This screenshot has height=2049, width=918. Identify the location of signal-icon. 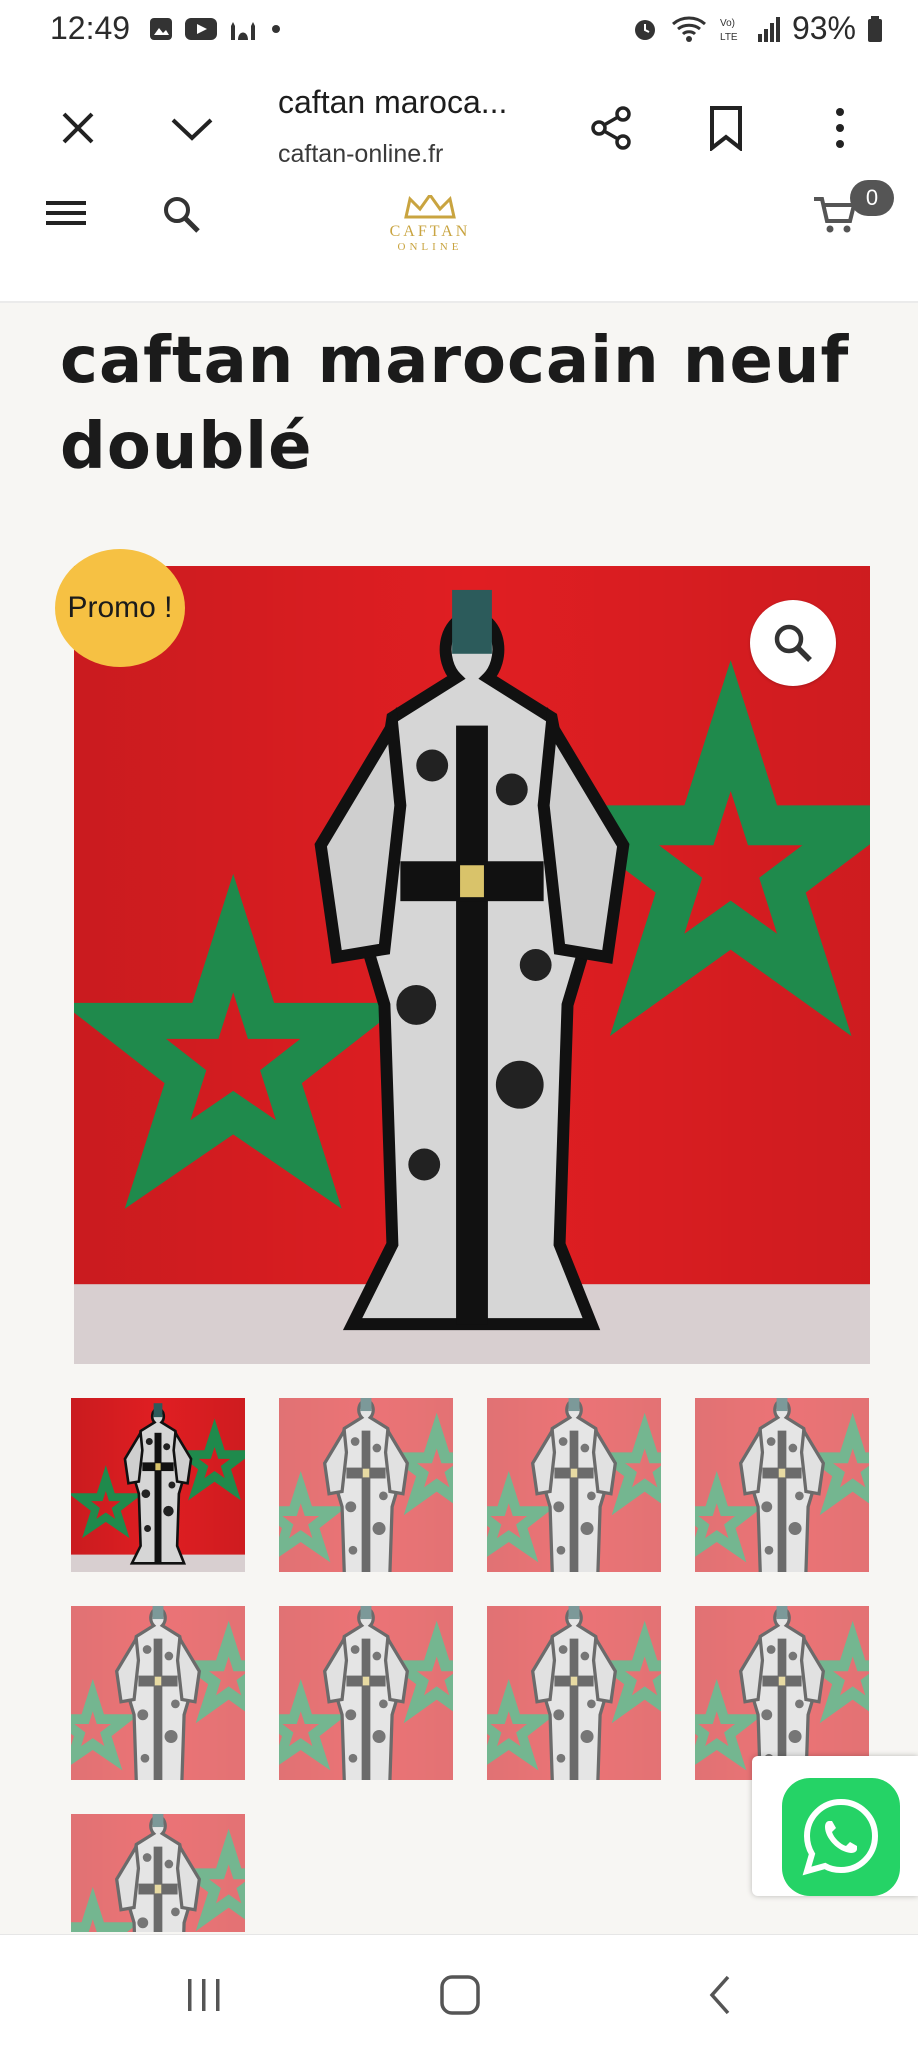
(768, 29).